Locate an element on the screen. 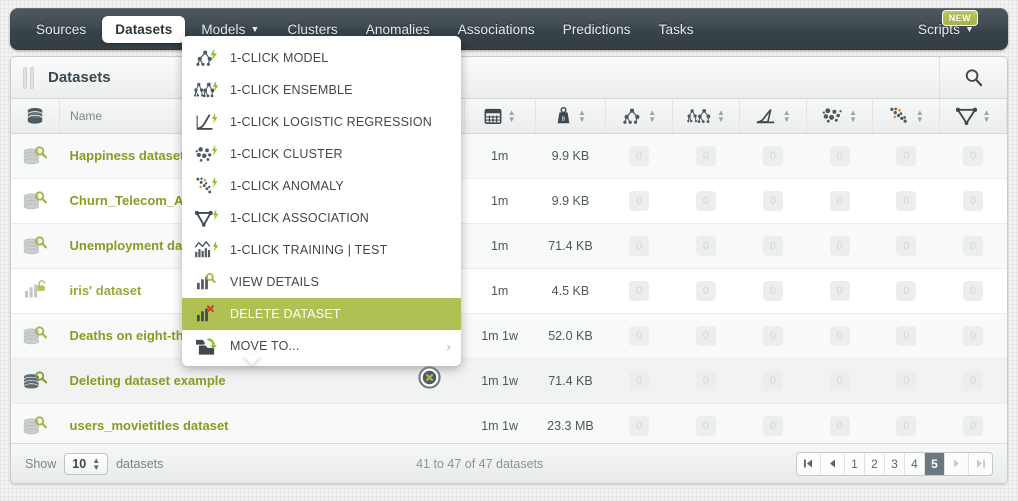  nav-item-scripts: Scripts ▼ NEW is located at coordinates (946, 26).